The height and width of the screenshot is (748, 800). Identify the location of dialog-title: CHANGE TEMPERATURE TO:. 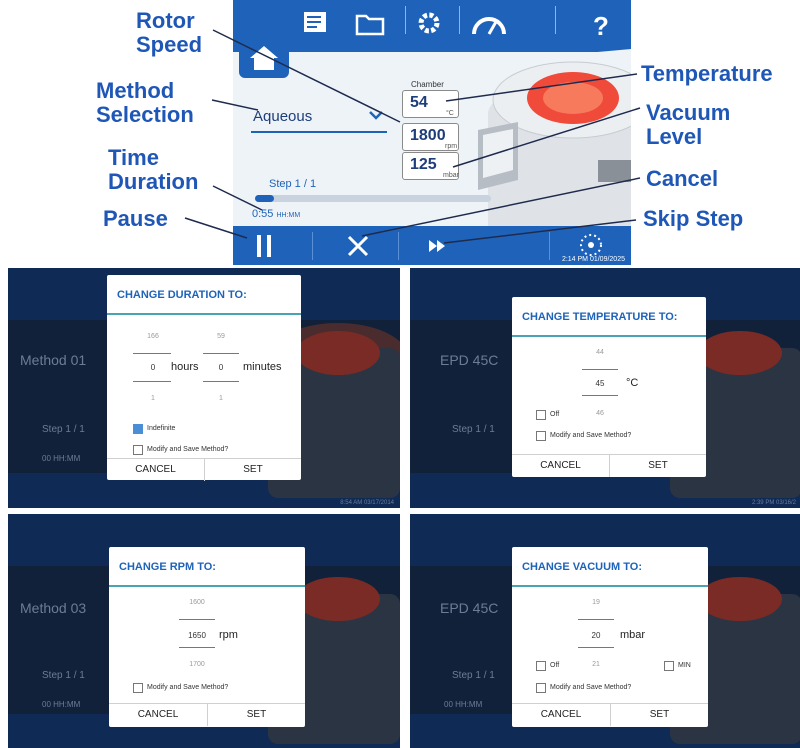
(600, 317).